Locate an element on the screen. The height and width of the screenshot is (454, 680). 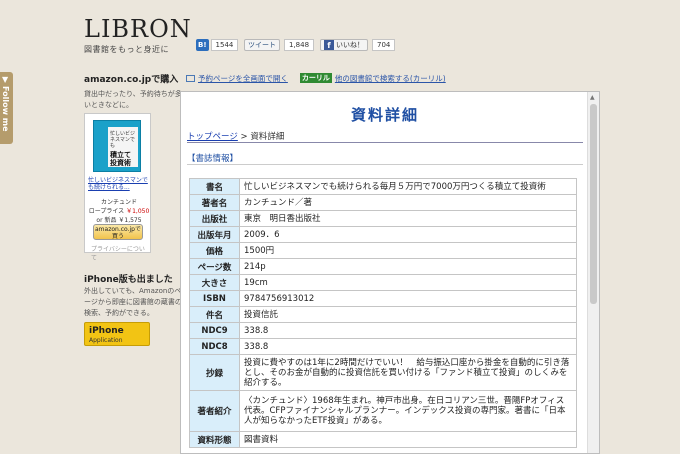
follow-me-label: Follow me is located at coordinates (5, 109).